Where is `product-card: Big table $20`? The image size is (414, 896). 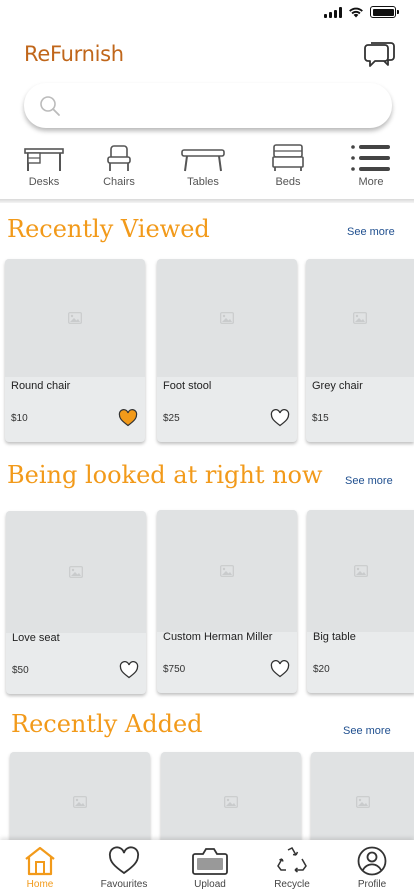 product-card: Big table $20 is located at coordinates (360, 601).